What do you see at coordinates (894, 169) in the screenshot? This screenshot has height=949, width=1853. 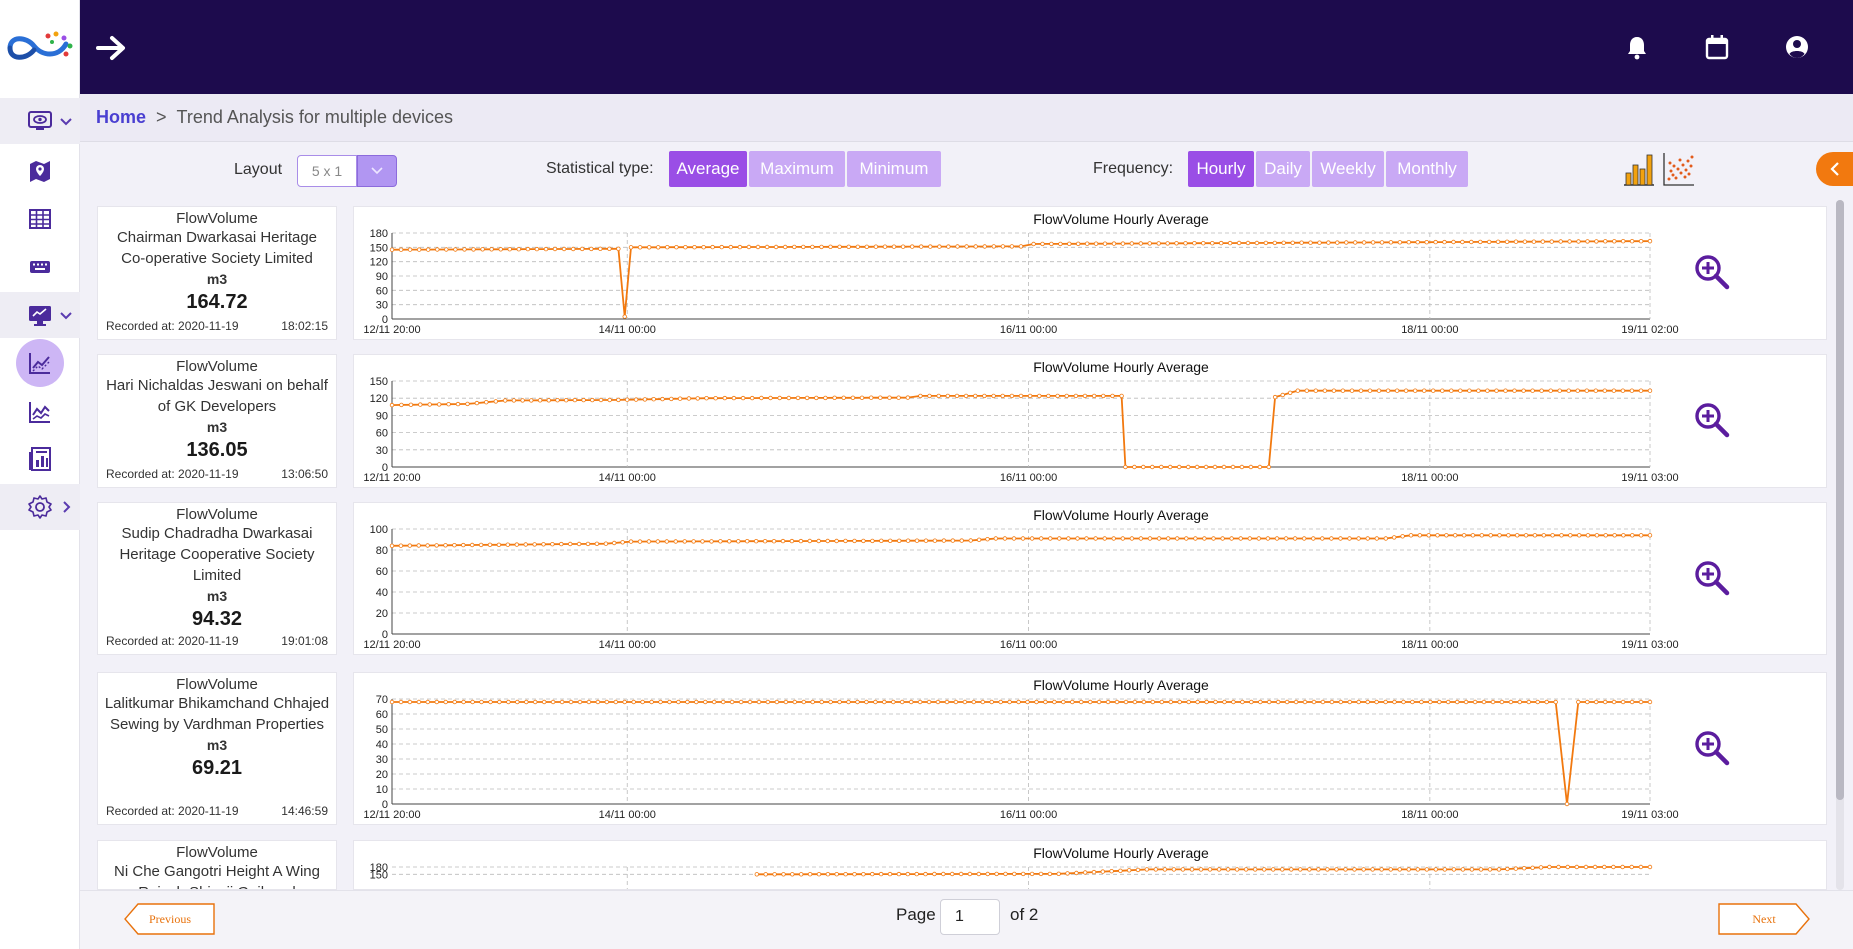 I see `stat-minimum-button: Minimum` at bounding box center [894, 169].